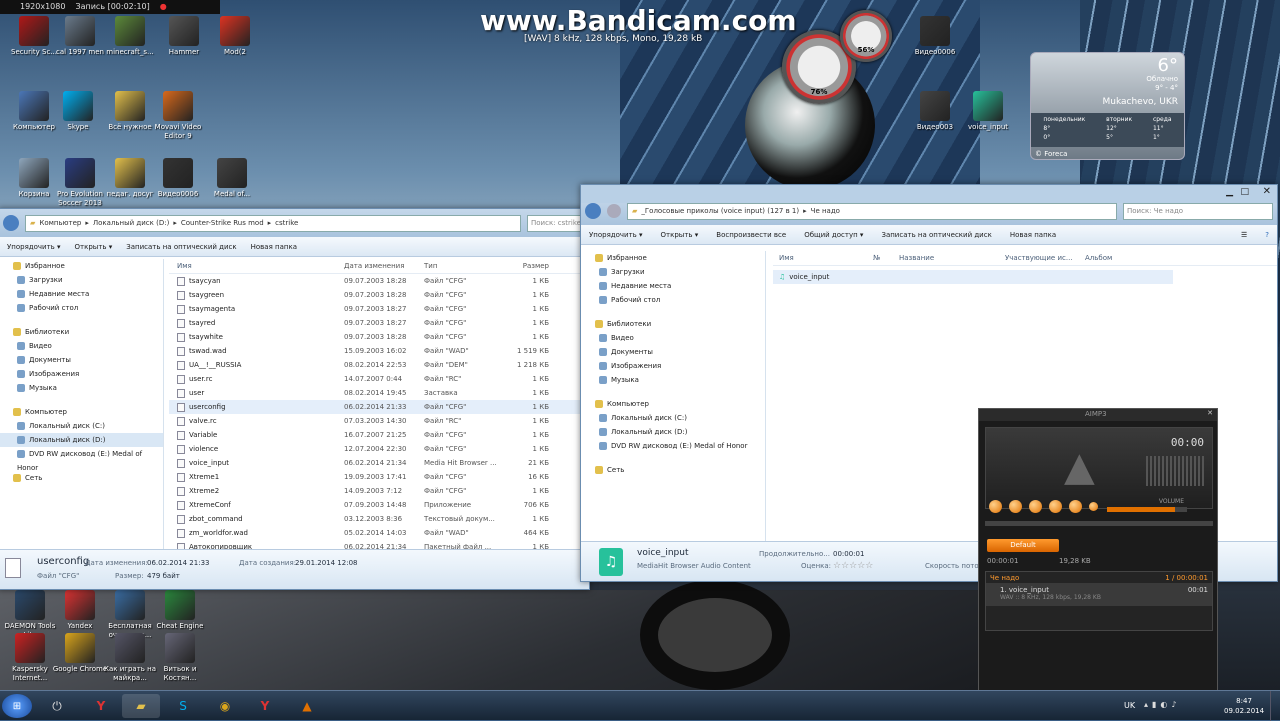 The image size is (1280, 721). Describe the element at coordinates (131, 223) in the screenshot. I see `breadcrumb-item: Локальный диск (D:)` at that location.